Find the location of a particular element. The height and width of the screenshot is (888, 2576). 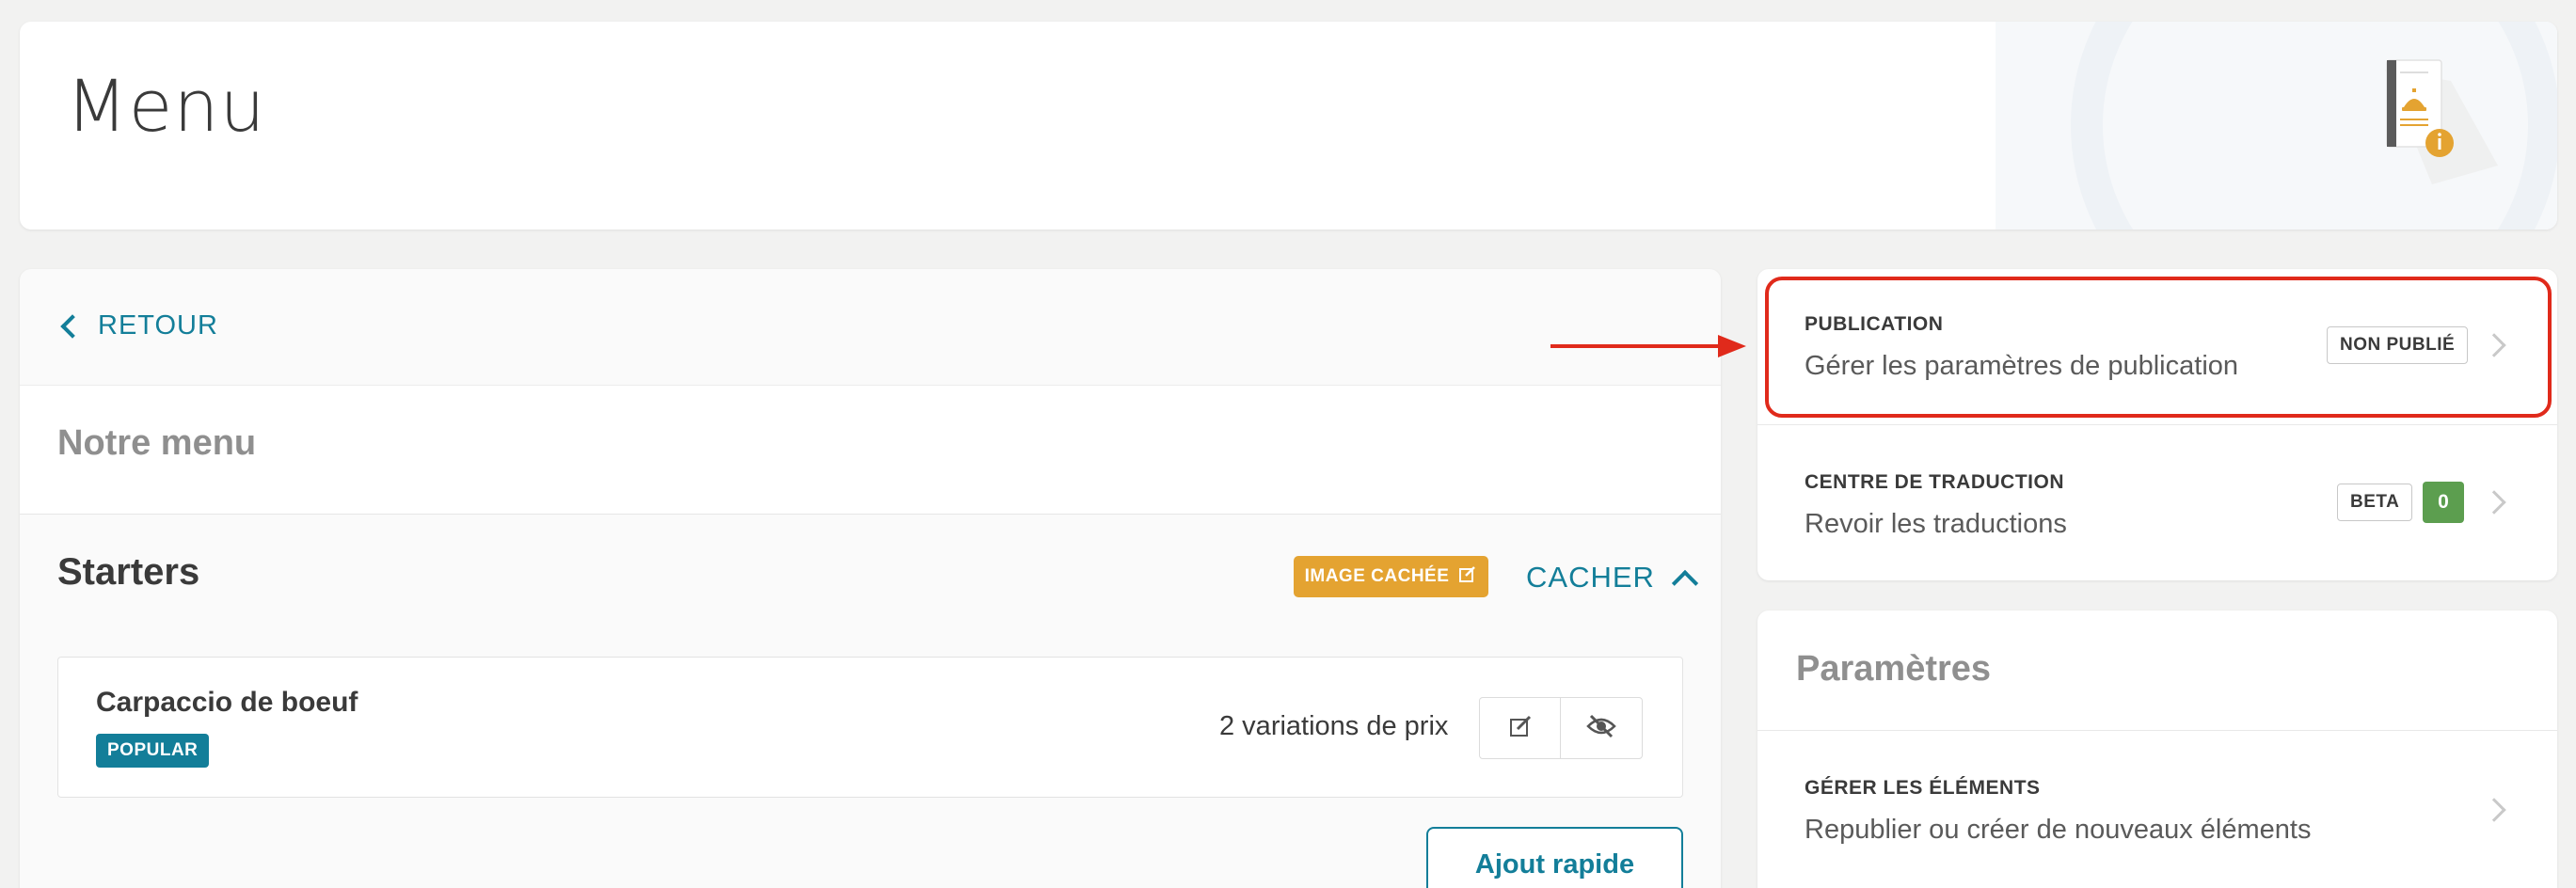

beta-badge: BETA is located at coordinates (2375, 502).